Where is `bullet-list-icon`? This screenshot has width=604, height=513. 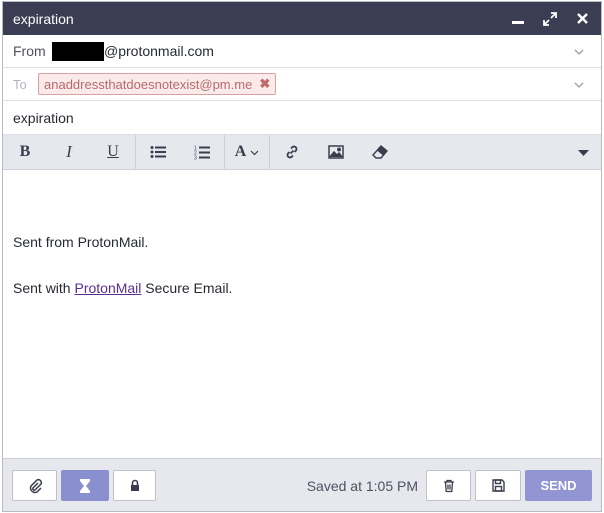 bullet-list-icon is located at coordinates (158, 152).